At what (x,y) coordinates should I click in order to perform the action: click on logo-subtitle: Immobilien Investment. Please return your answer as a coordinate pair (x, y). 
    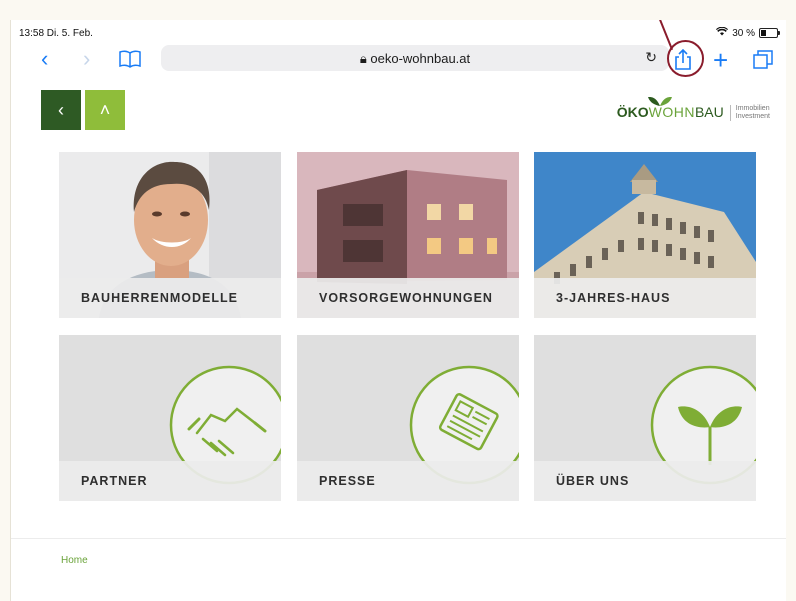
    Looking at the image, I should click on (749, 113).